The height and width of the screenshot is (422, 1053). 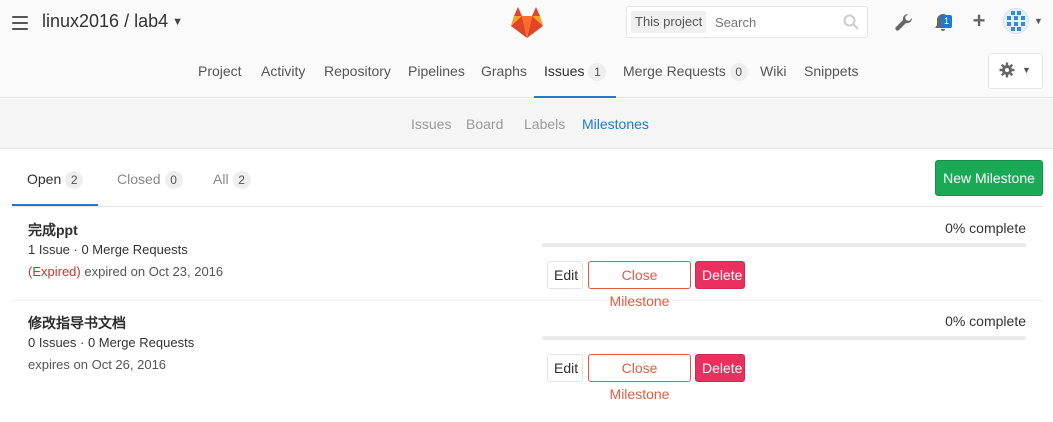 I want to click on project-path: linux2016 / lab4, so click(x=105, y=21).